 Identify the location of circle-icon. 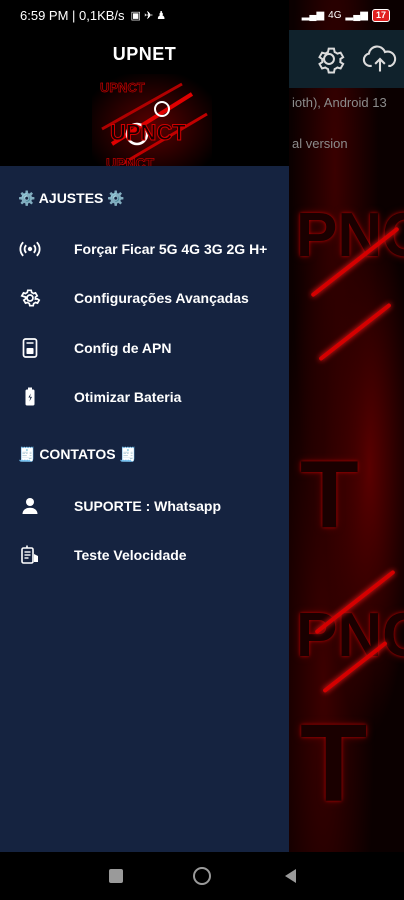
(202, 876).